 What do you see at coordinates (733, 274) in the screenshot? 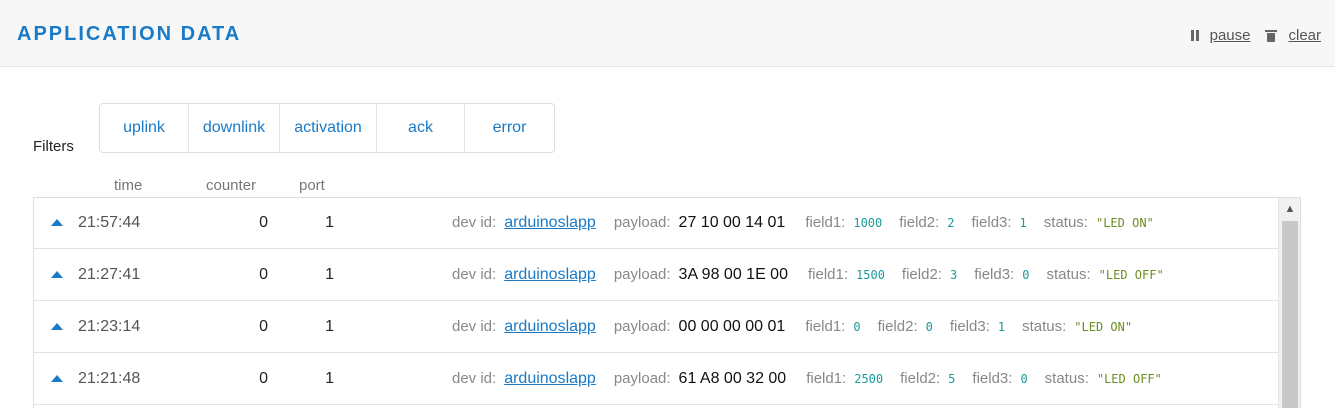
I see `payload-value: 3A 98 00 1E 00` at bounding box center [733, 274].